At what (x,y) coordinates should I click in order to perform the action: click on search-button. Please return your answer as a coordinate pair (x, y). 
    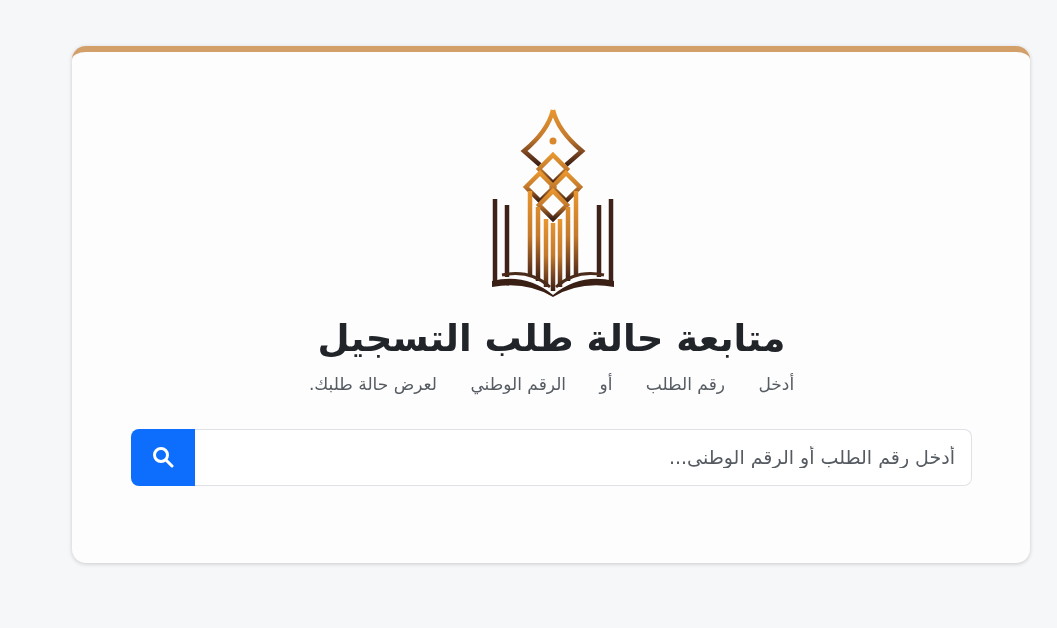
    Looking at the image, I should click on (163, 457).